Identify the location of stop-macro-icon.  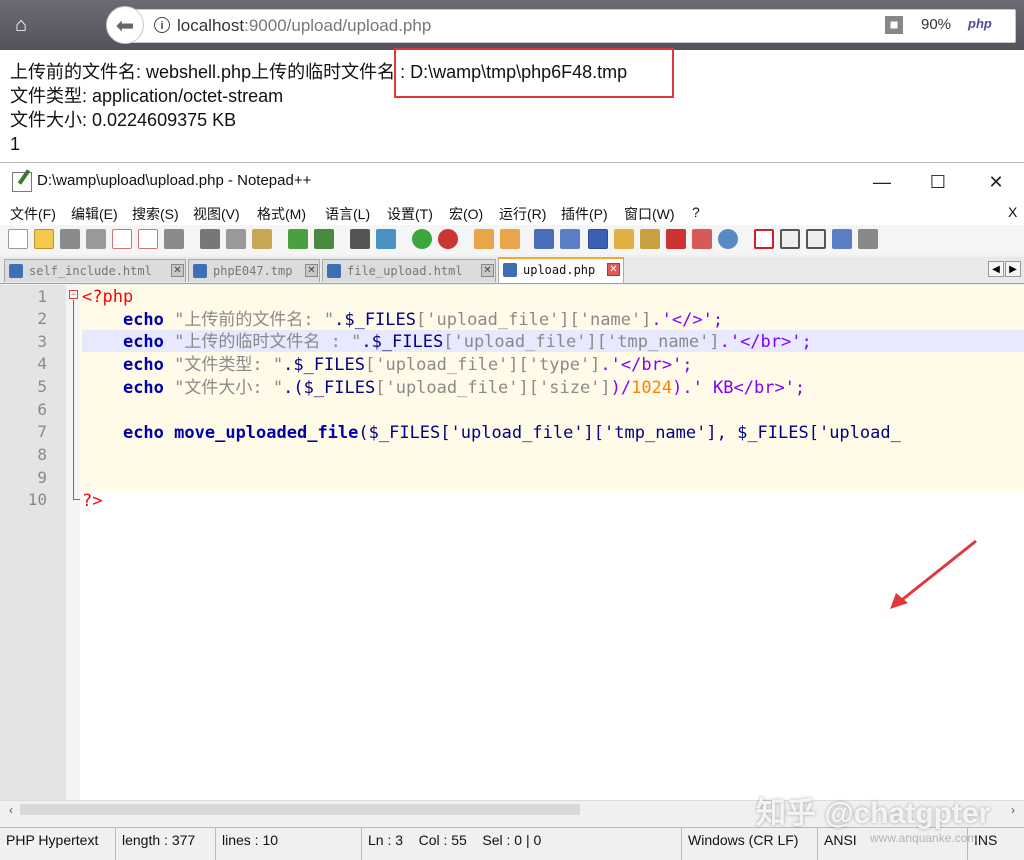
(790, 239).